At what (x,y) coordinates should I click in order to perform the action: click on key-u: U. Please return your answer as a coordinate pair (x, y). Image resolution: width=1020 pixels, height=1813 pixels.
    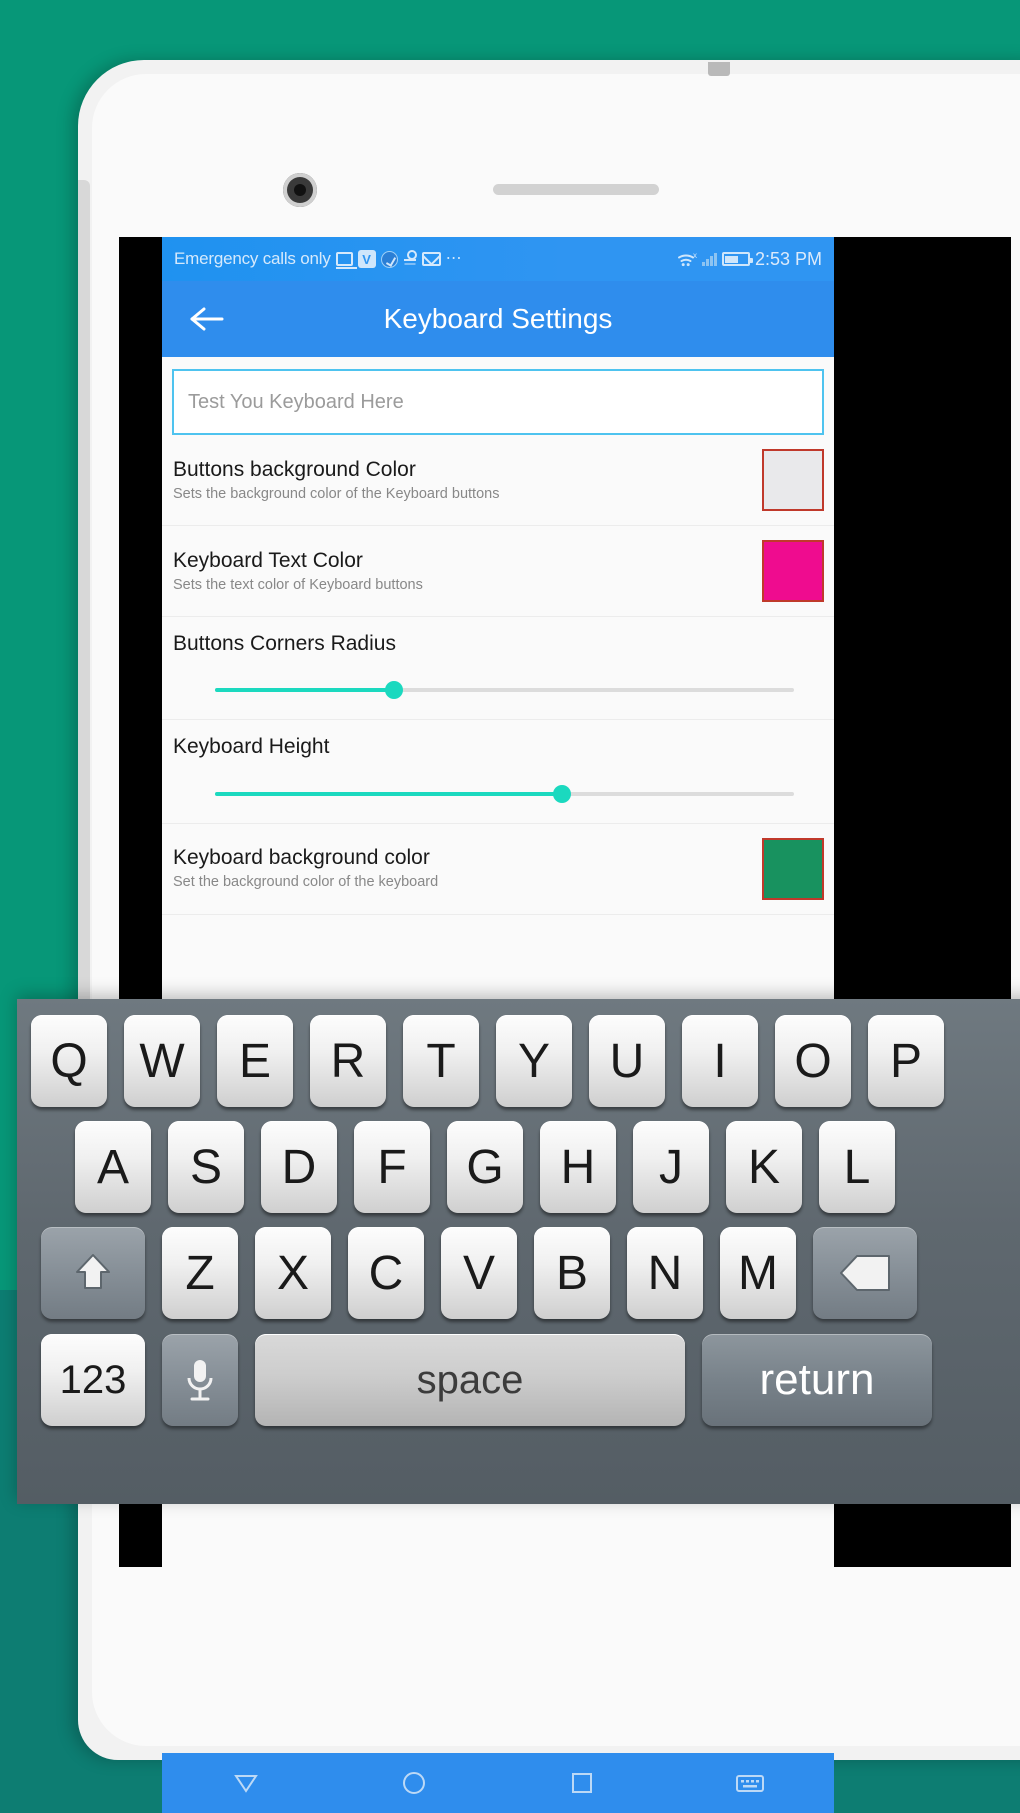
    Looking at the image, I should click on (627, 1061).